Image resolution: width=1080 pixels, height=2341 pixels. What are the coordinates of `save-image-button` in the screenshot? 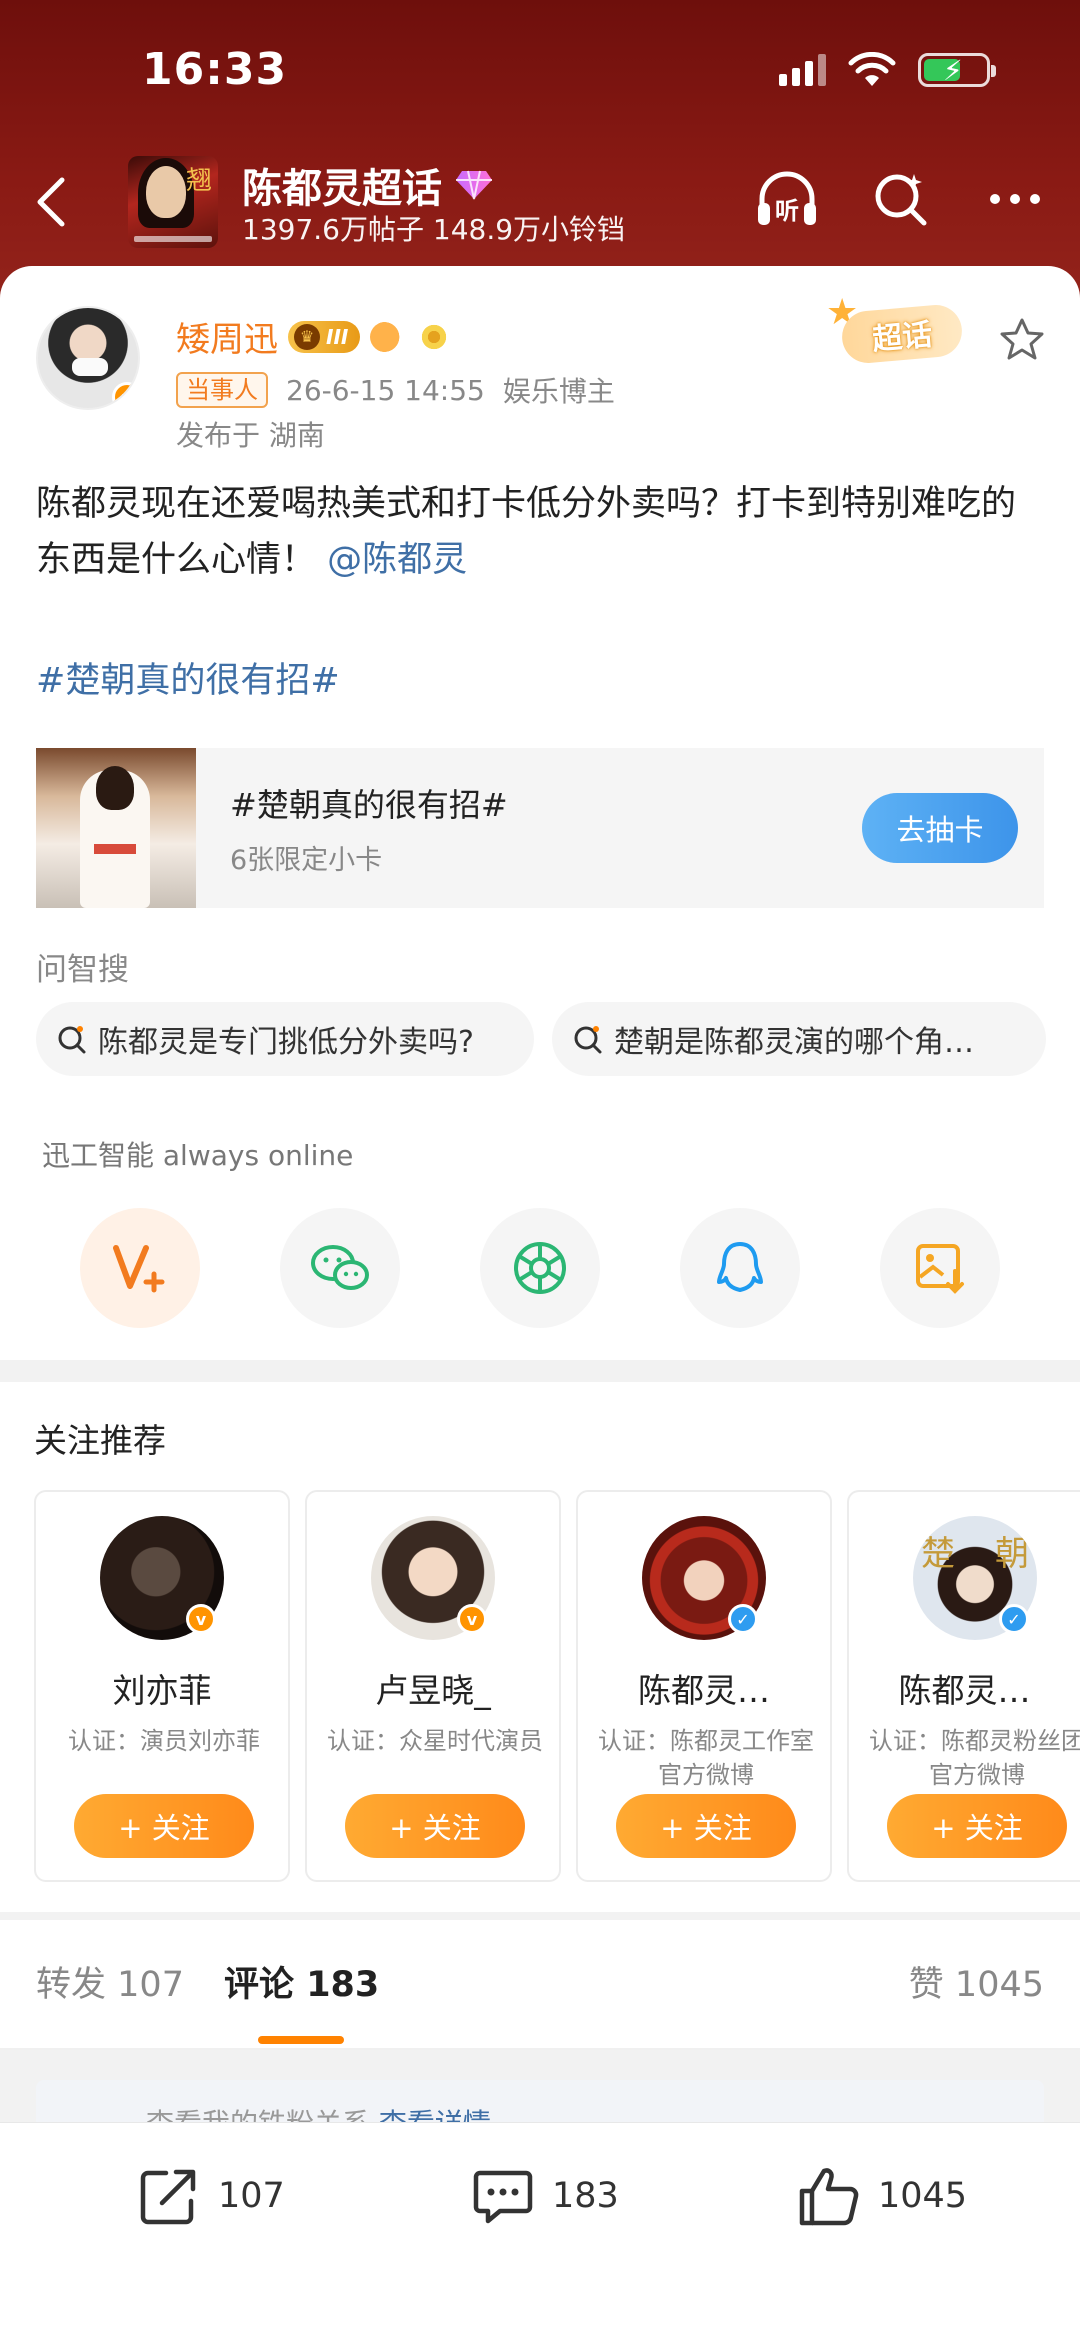 It's located at (940, 1268).